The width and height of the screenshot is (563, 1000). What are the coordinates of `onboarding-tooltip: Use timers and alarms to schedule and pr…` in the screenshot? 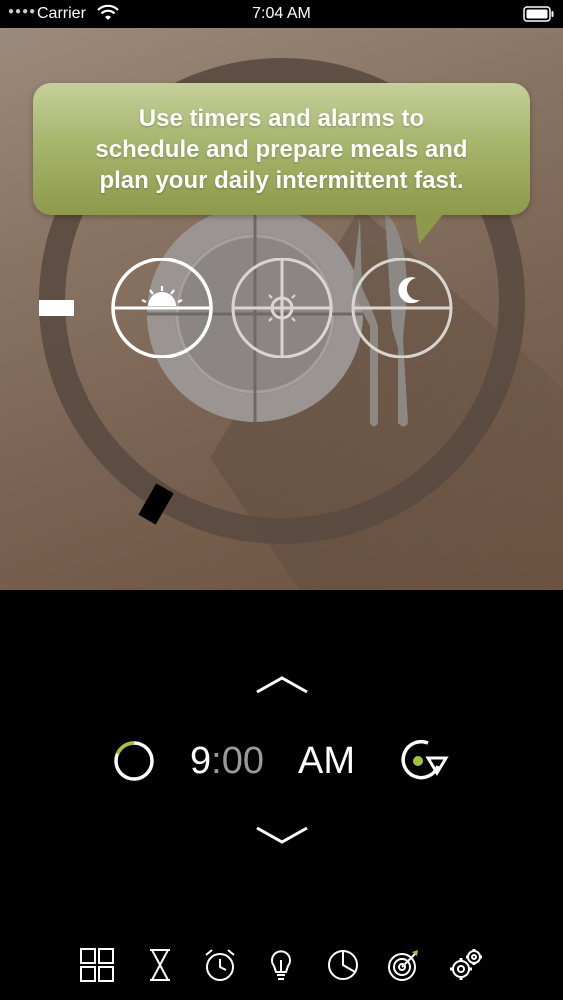 It's located at (281, 149).